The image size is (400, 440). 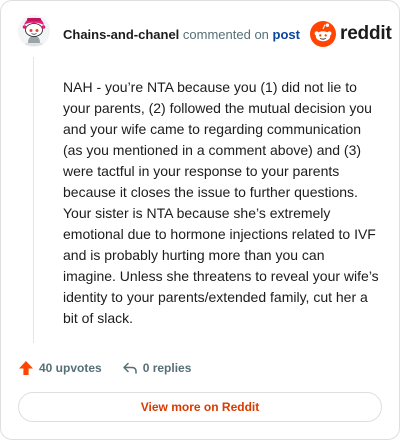 What do you see at coordinates (26, 368) in the screenshot?
I see `upvote-arrow-icon` at bounding box center [26, 368].